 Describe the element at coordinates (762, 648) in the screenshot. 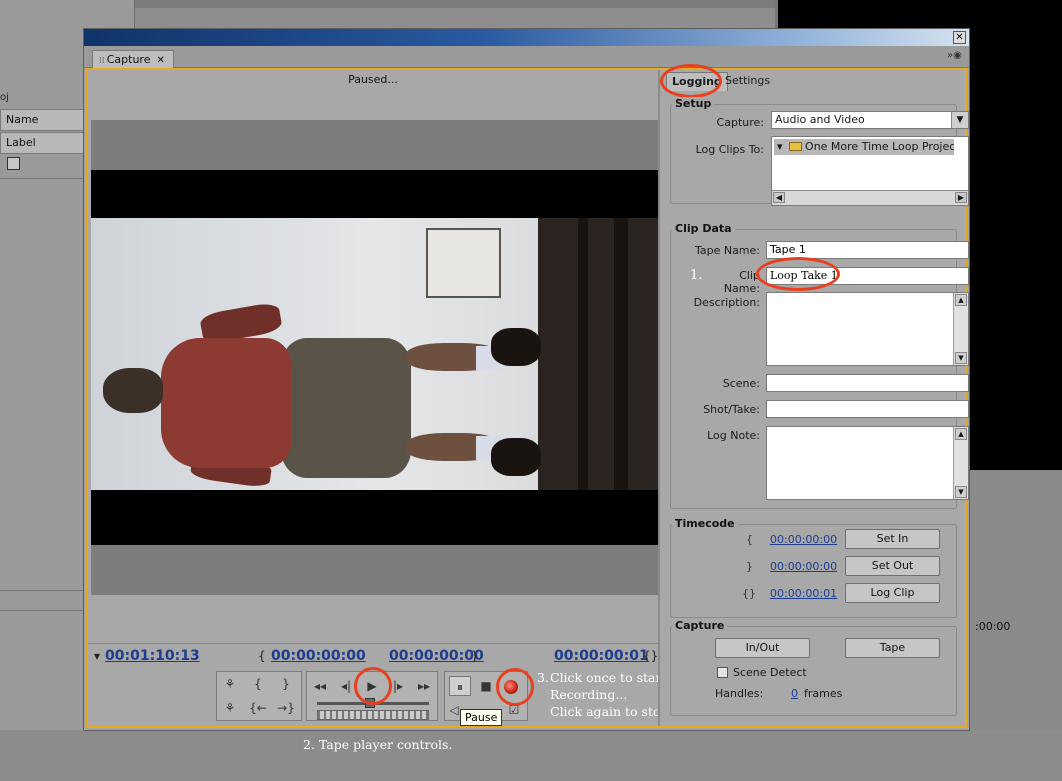

I see `in-out-button: In/Out` at that location.